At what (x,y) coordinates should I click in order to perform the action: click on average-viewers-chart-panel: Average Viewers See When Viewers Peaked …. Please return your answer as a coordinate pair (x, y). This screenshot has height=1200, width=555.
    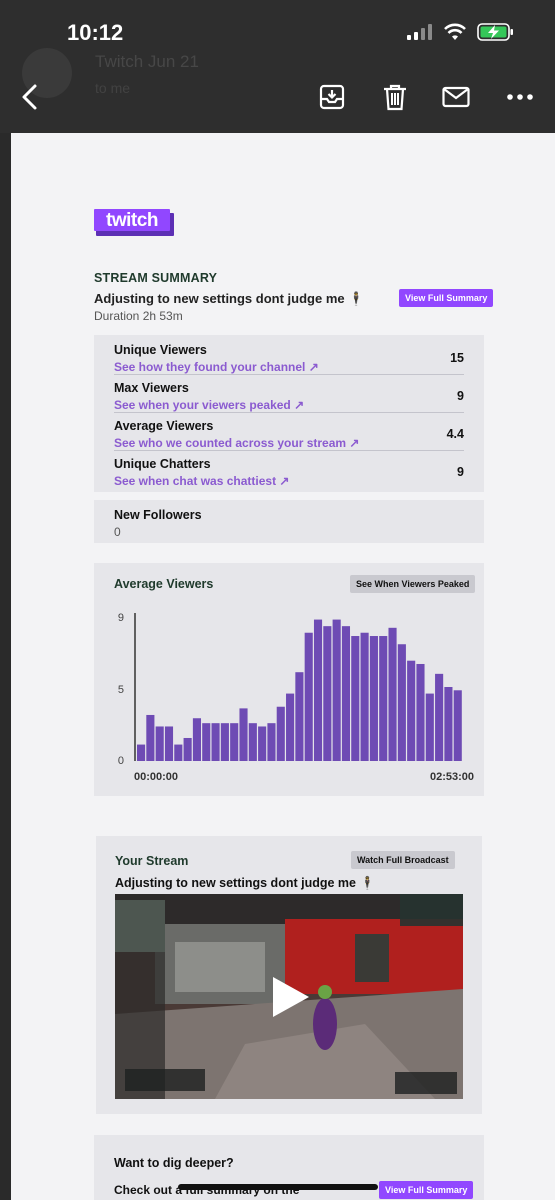
    Looking at the image, I should click on (289, 679).